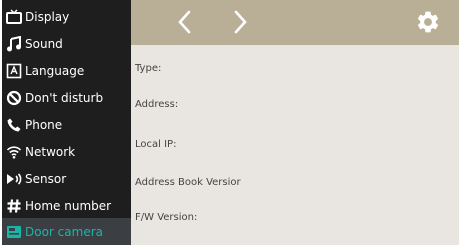 The height and width of the screenshot is (245, 459). Describe the element at coordinates (55, 70) in the screenshot. I see `sidebar-item-label: Language` at that location.